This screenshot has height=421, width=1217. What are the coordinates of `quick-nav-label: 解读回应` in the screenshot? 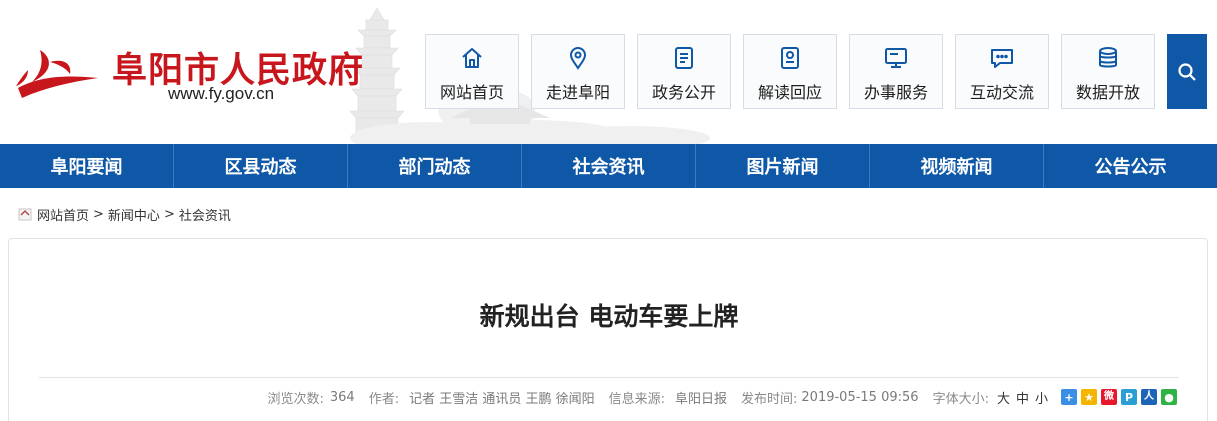 It's located at (789, 92).